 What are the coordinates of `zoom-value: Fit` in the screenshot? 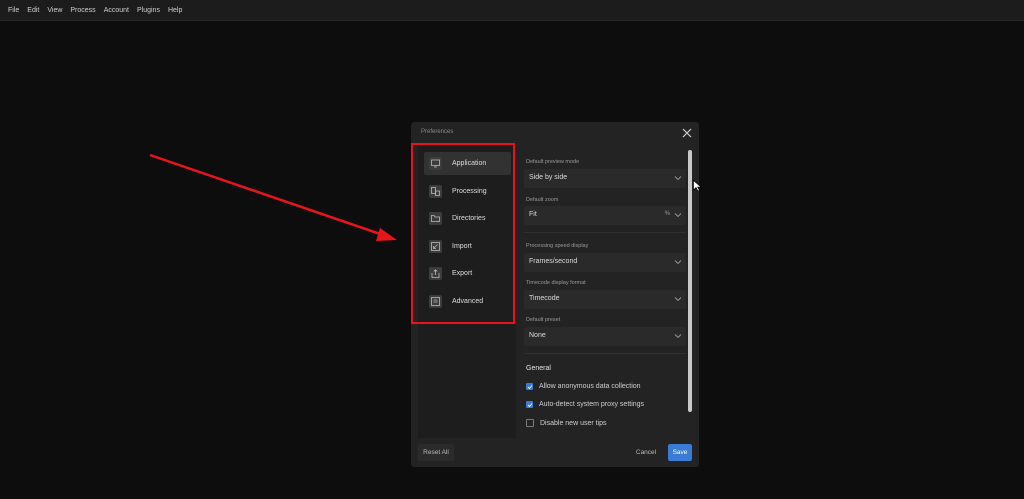 It's located at (533, 214).